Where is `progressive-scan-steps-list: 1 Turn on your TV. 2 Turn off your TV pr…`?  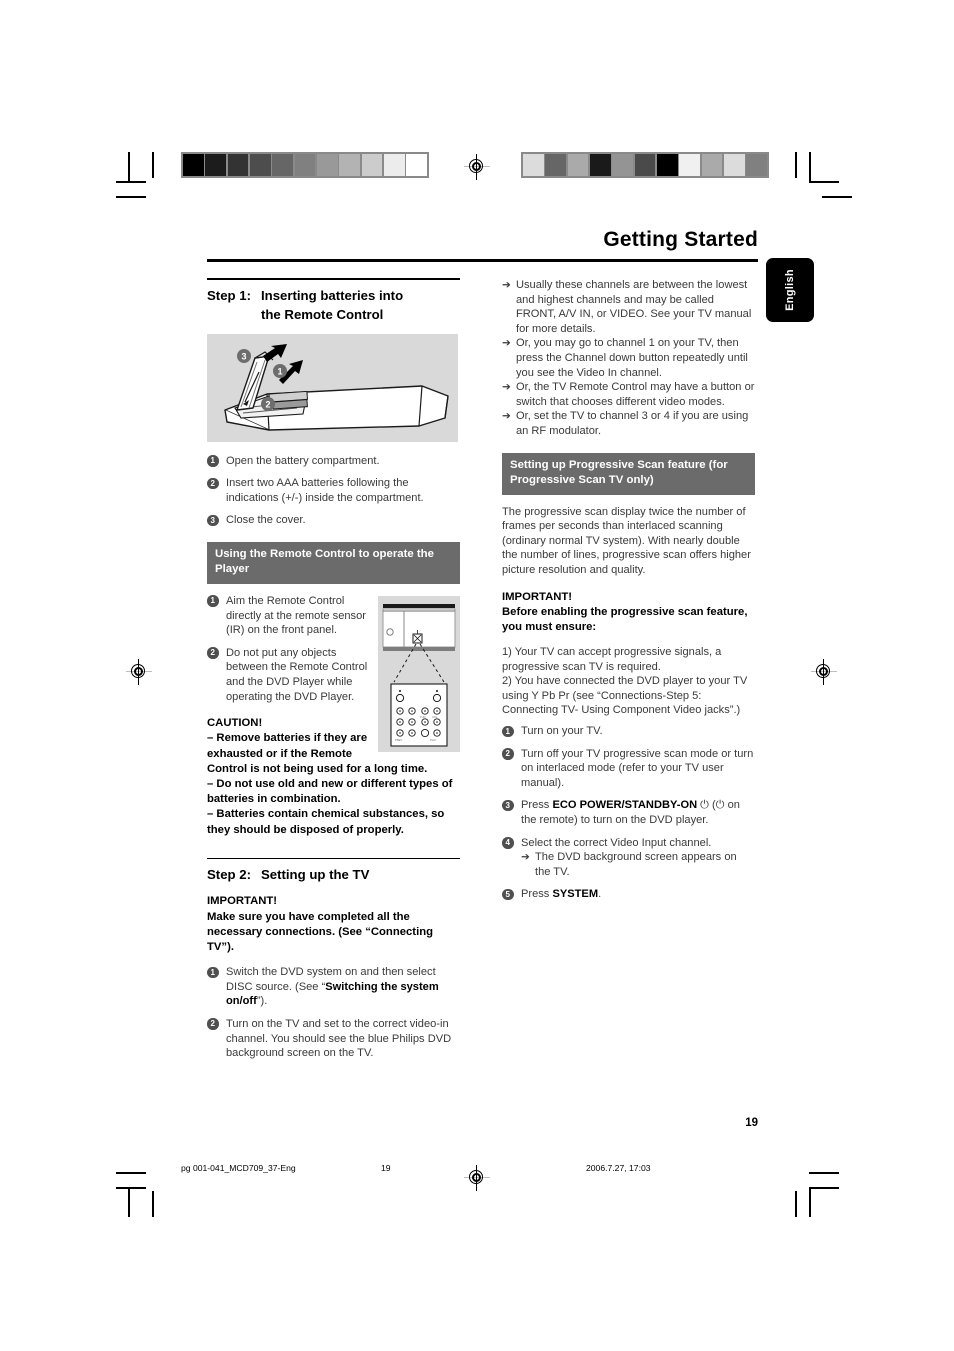 progressive-scan-steps-list: 1 Turn on your TV. 2 Turn off your TV pr… is located at coordinates (628, 813).